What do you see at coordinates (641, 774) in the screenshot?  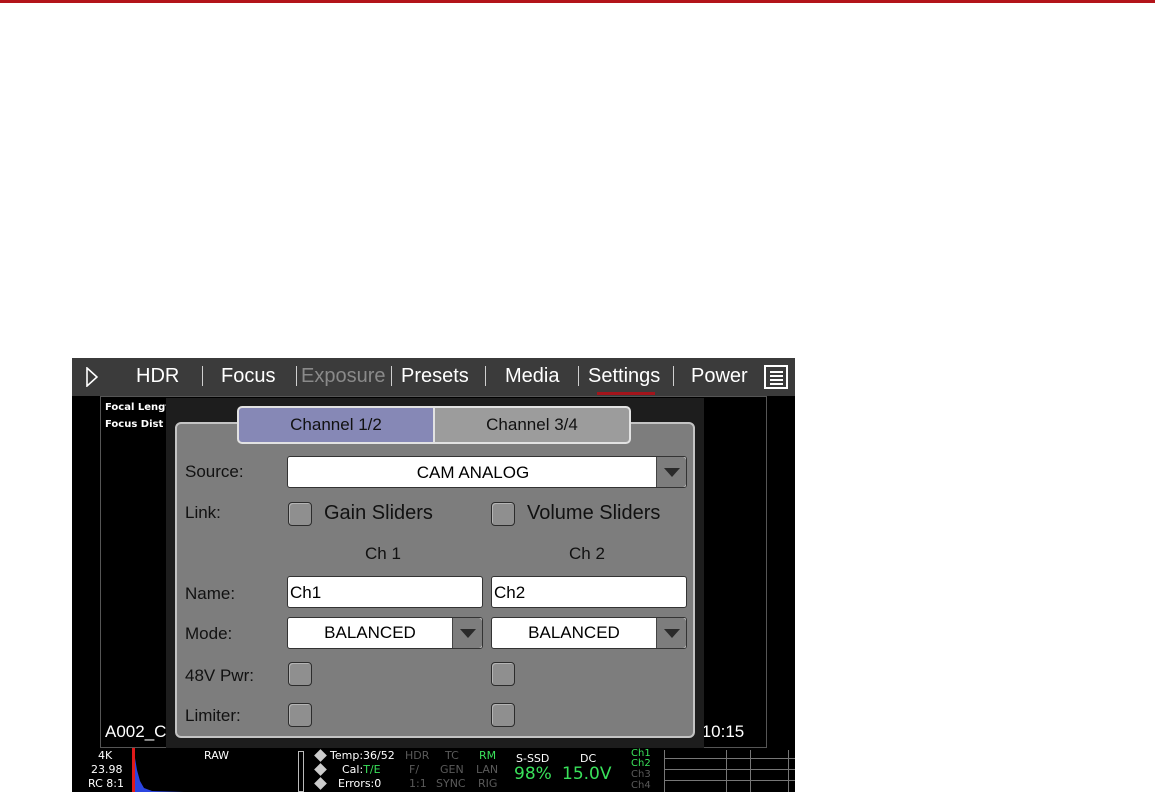 I see `audio-channel-3: Ch3` at bounding box center [641, 774].